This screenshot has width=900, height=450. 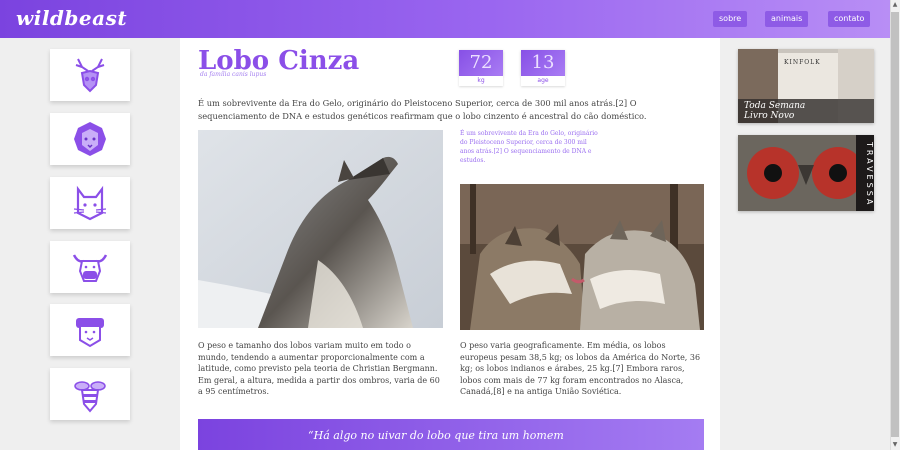 I want to click on ad-travessa-label: TRAVESSA, so click(x=865, y=173).